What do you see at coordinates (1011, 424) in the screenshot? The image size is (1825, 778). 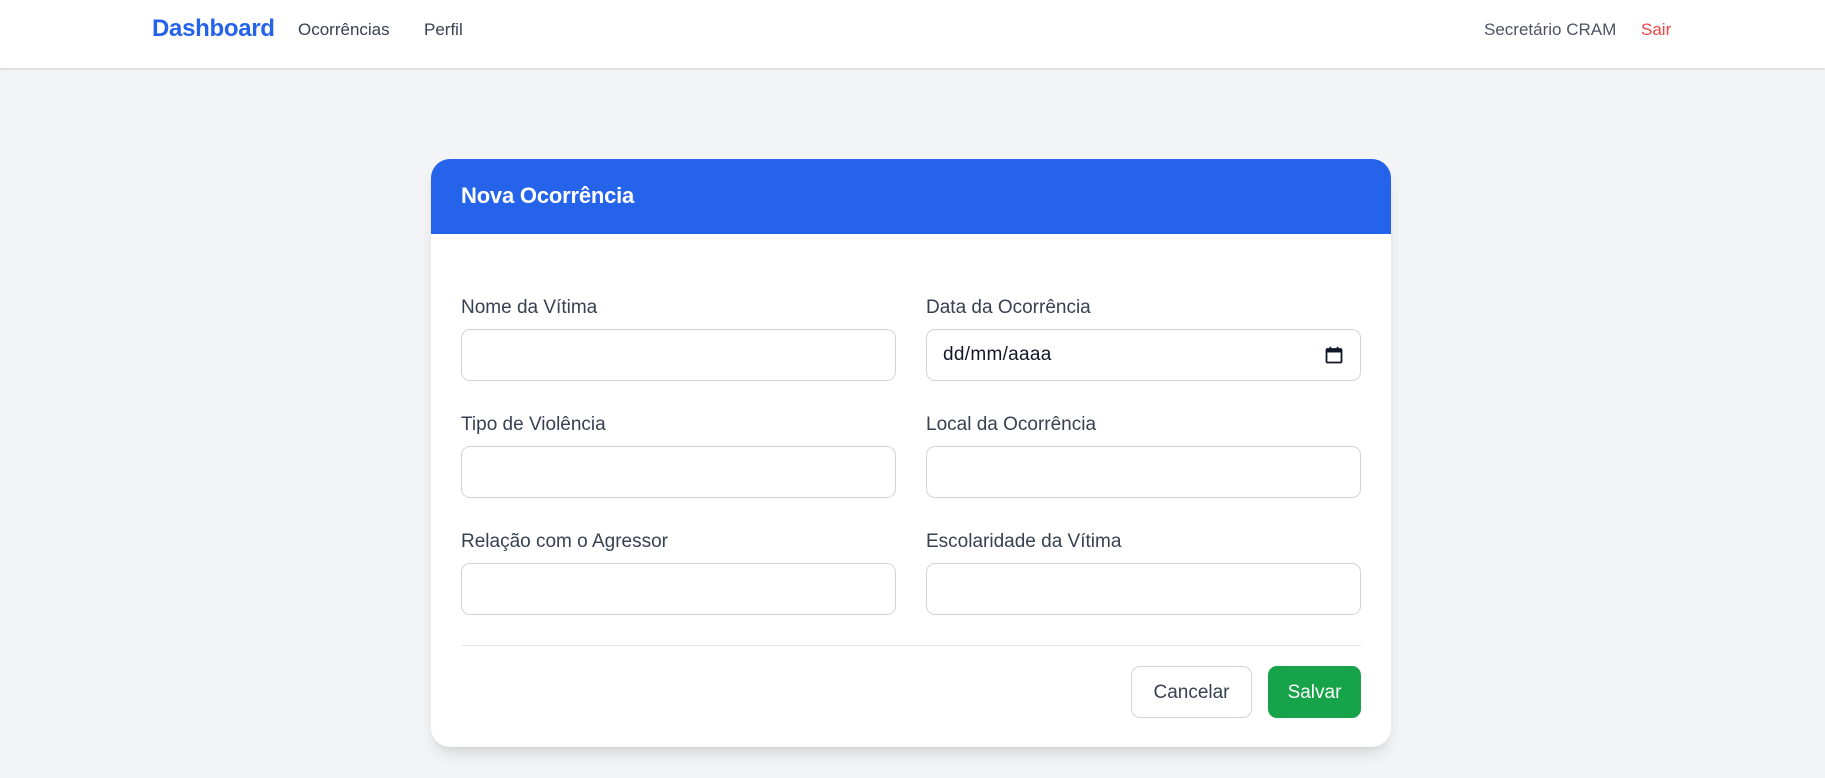 I see `local-ocorrencia-label: Local da Ocorrência` at bounding box center [1011, 424].